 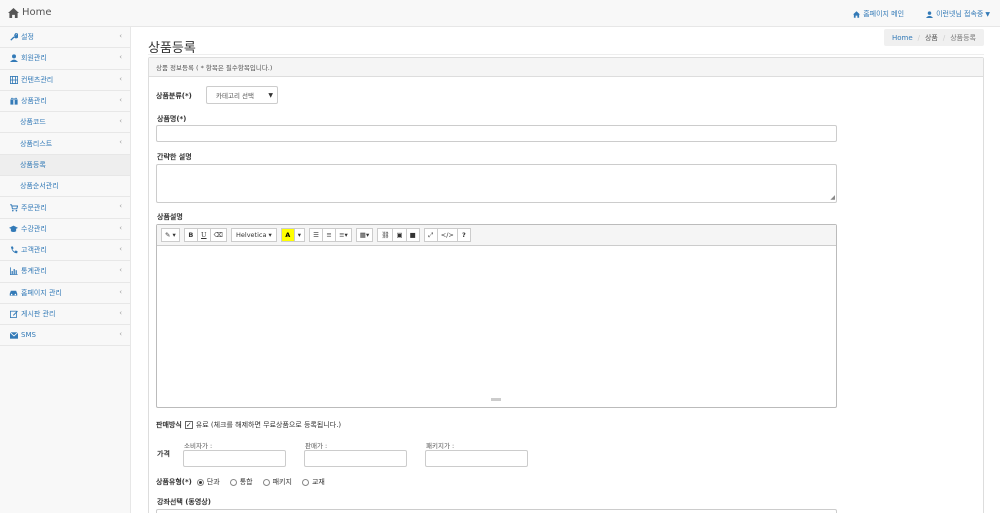 What do you see at coordinates (34, 207) in the screenshot?
I see `sidebar-item-label: 주문관리` at bounding box center [34, 207].